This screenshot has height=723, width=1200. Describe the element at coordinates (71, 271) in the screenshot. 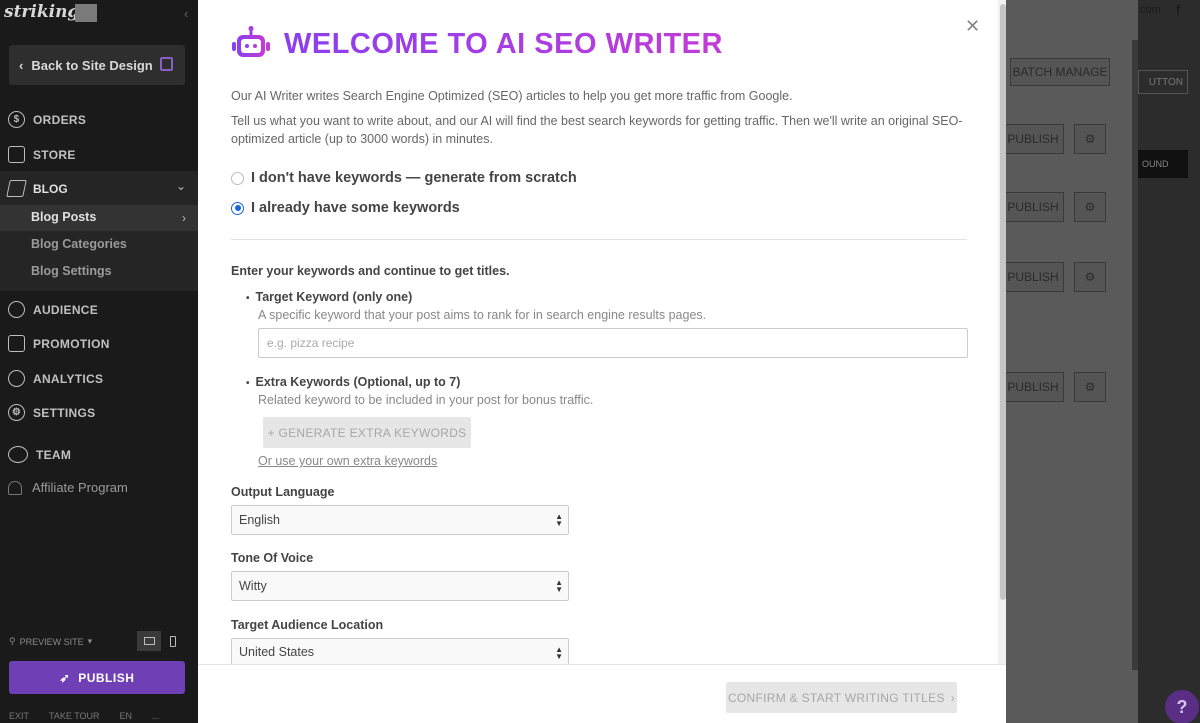

I see `sidebar-item-blog-settings: Blog Settings` at that location.